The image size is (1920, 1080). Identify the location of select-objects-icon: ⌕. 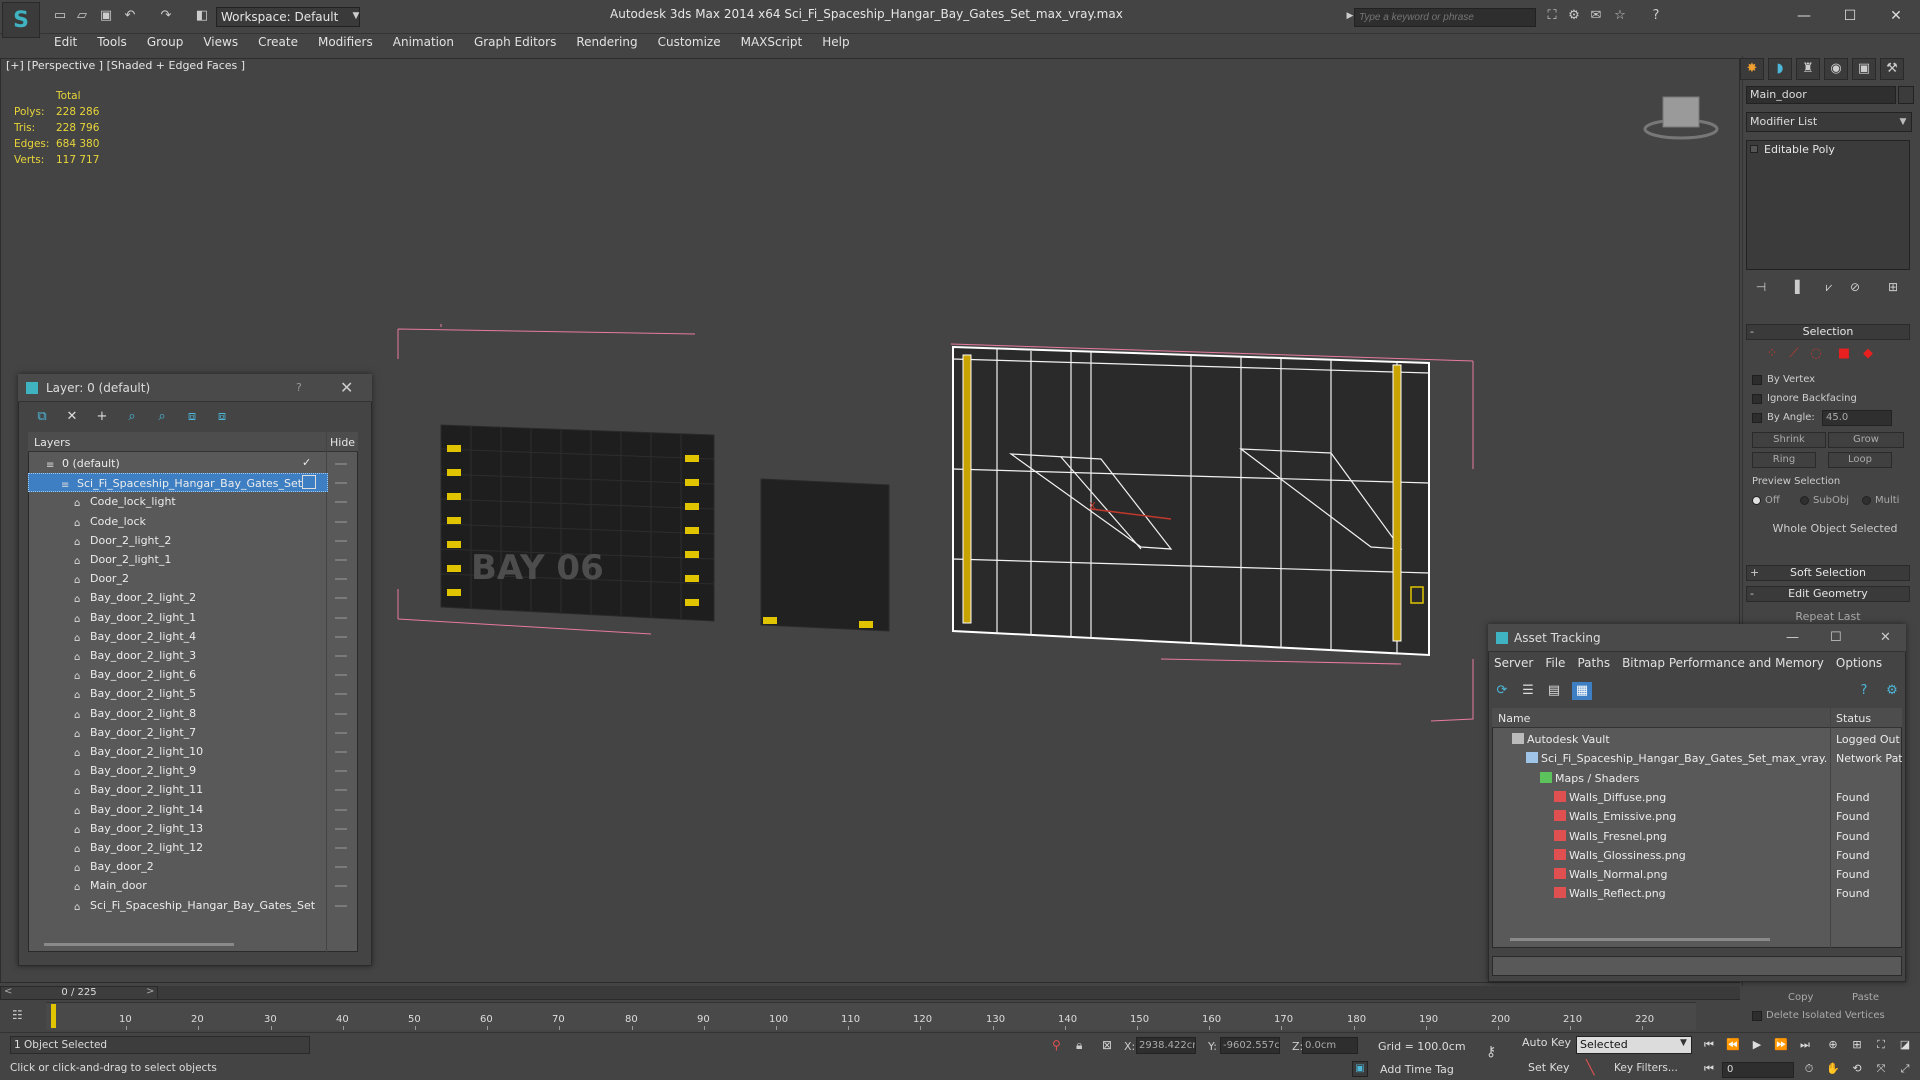
(132, 417).